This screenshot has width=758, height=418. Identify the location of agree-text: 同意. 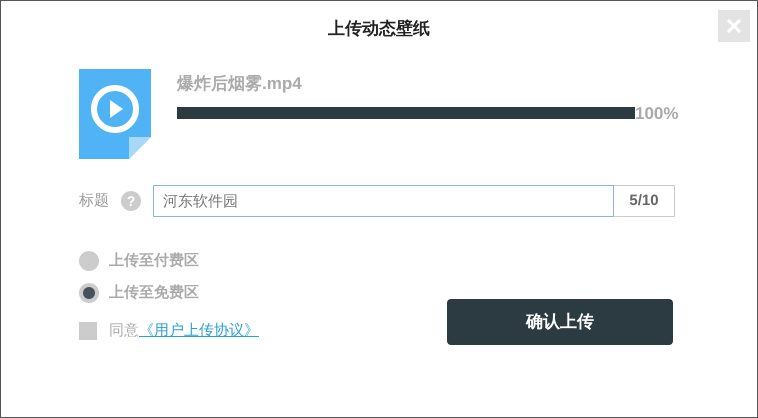
(124, 331).